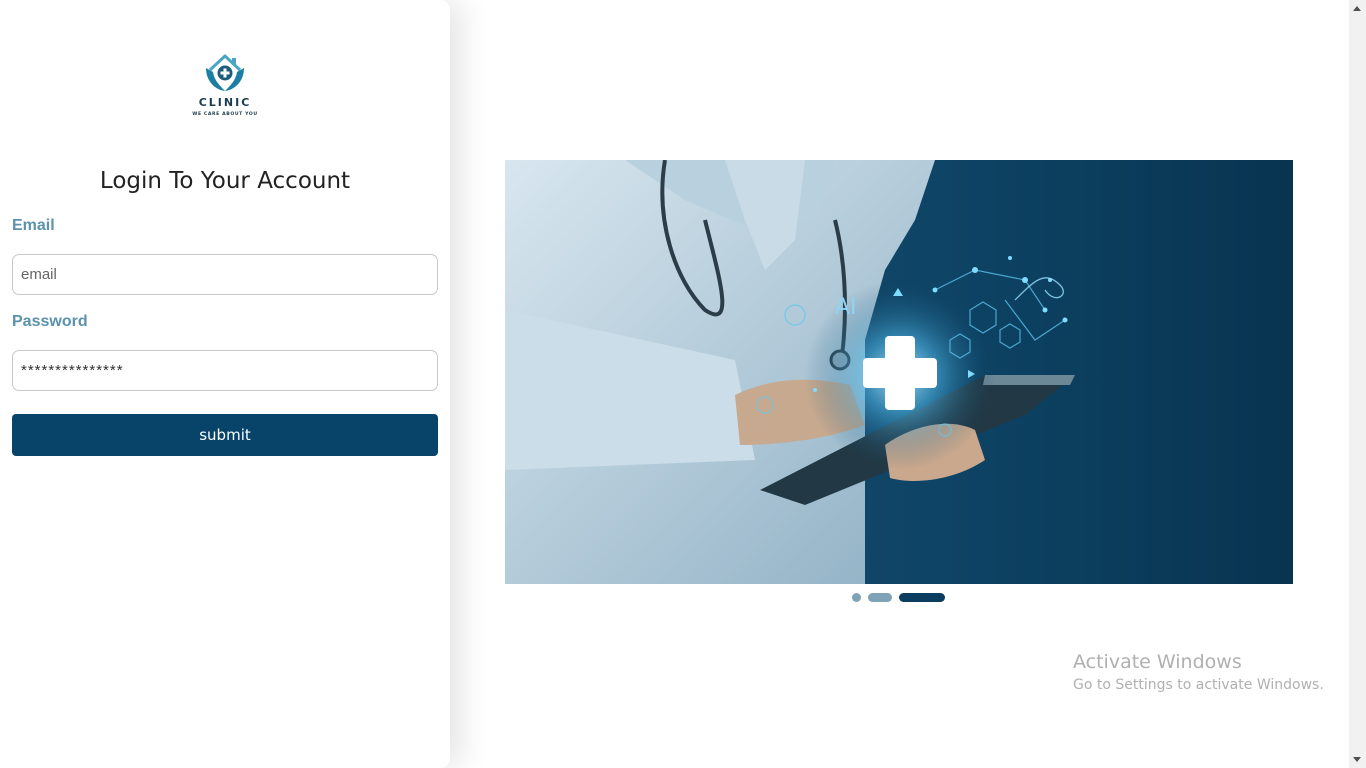 The width and height of the screenshot is (1366, 768). What do you see at coordinates (1357, 8) in the screenshot?
I see `scroll-up-arrow-icon` at bounding box center [1357, 8].